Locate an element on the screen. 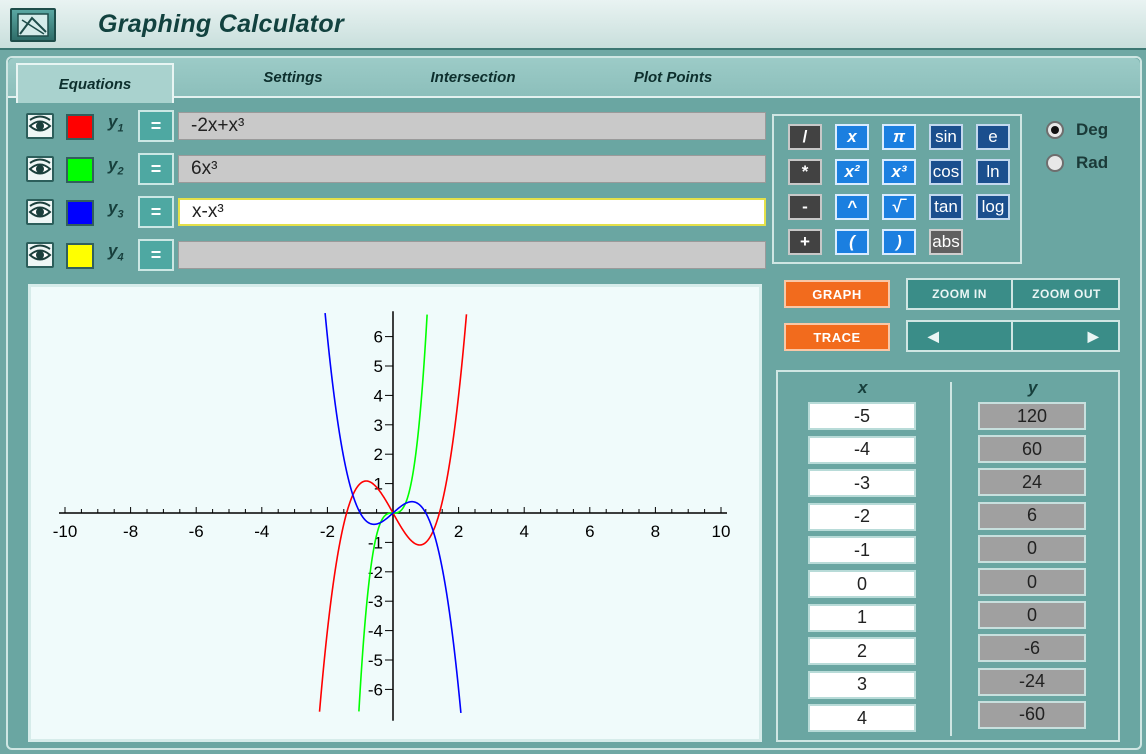 The image size is (1146, 754). y-tick-label: -6 is located at coordinates (375, 689).